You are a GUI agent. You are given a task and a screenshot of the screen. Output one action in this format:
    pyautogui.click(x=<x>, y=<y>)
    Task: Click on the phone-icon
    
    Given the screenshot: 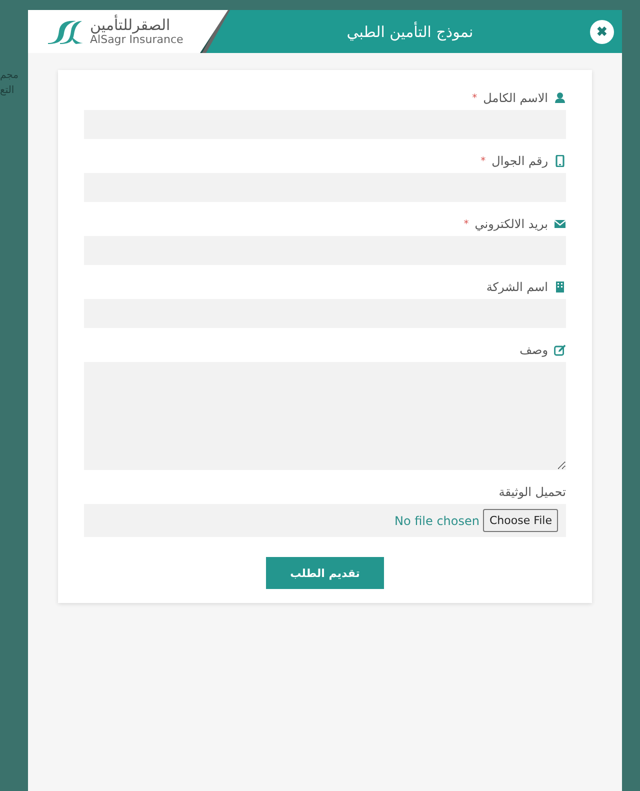 What is the action you would take?
    pyautogui.click(x=560, y=161)
    